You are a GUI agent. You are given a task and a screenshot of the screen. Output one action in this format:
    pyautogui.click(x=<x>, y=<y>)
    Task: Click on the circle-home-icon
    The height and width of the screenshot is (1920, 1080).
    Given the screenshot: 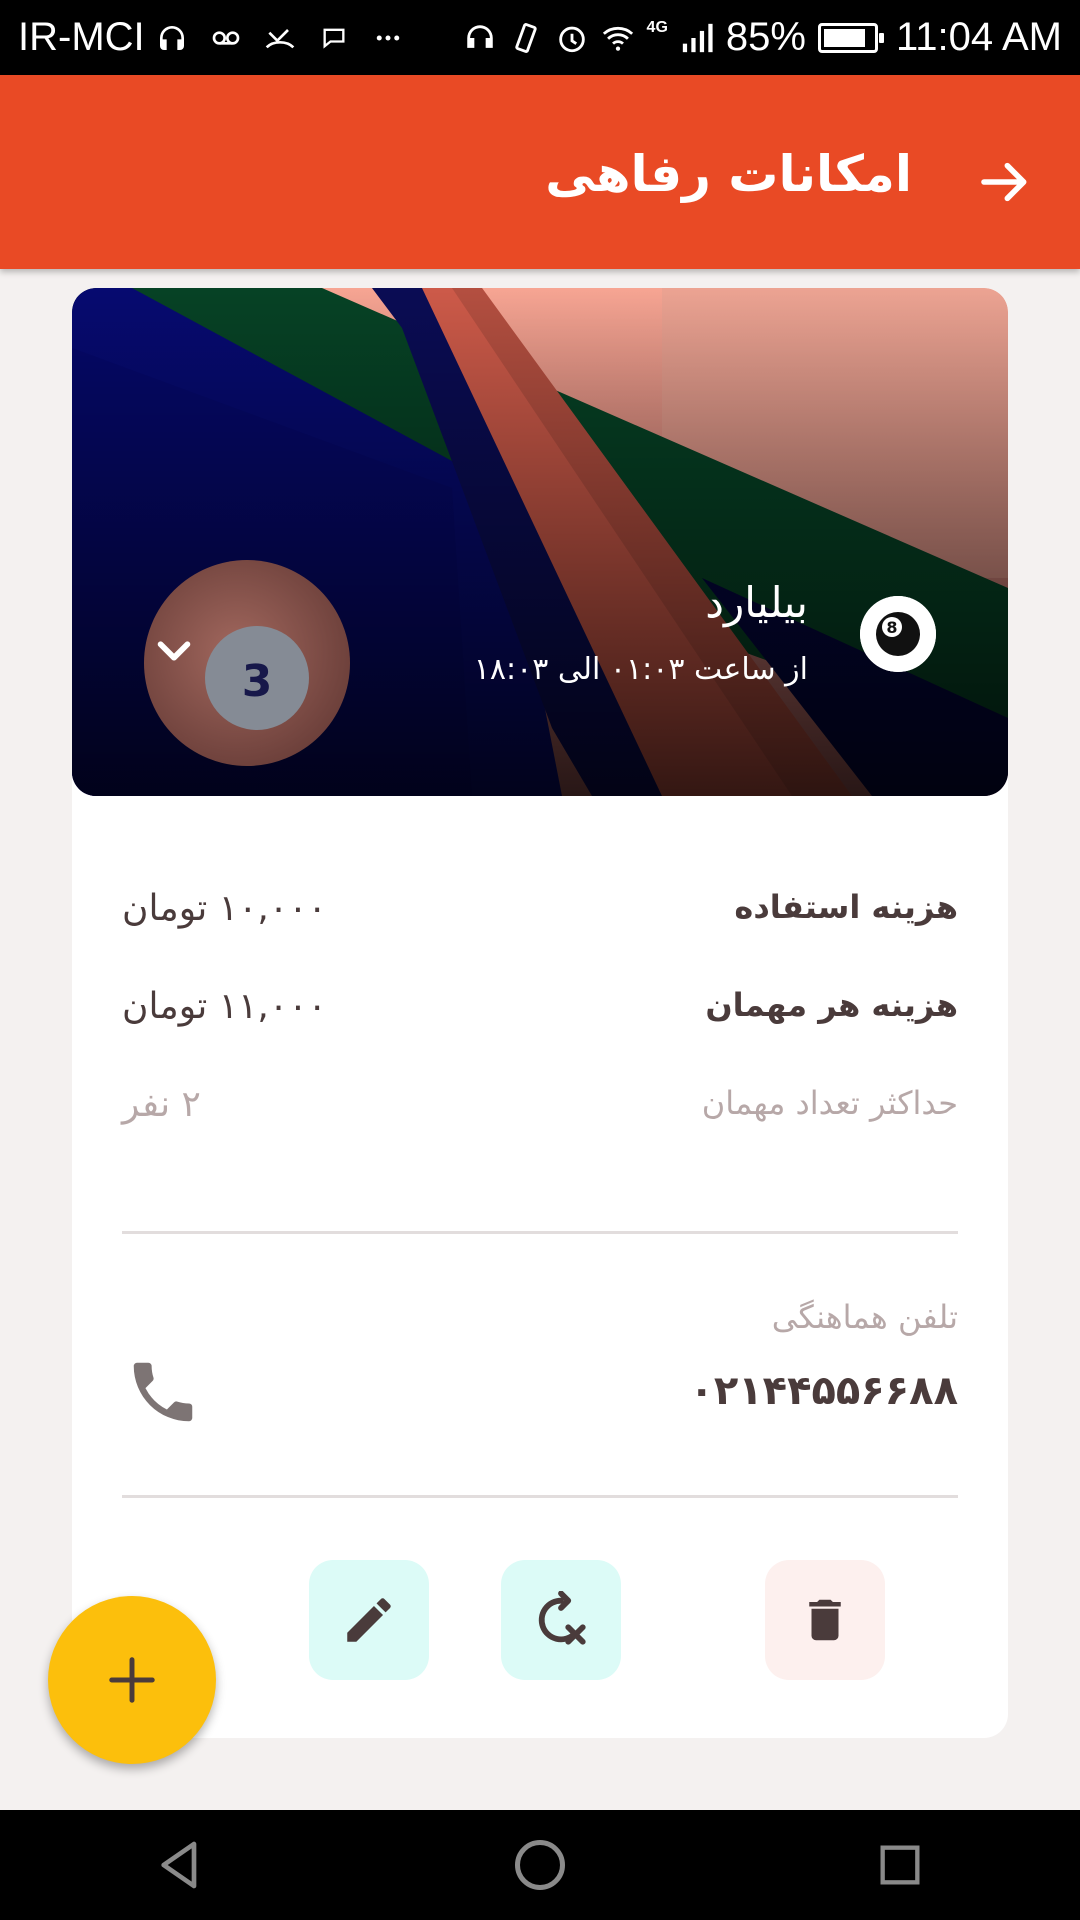 What is the action you would take?
    pyautogui.click(x=540, y=1865)
    